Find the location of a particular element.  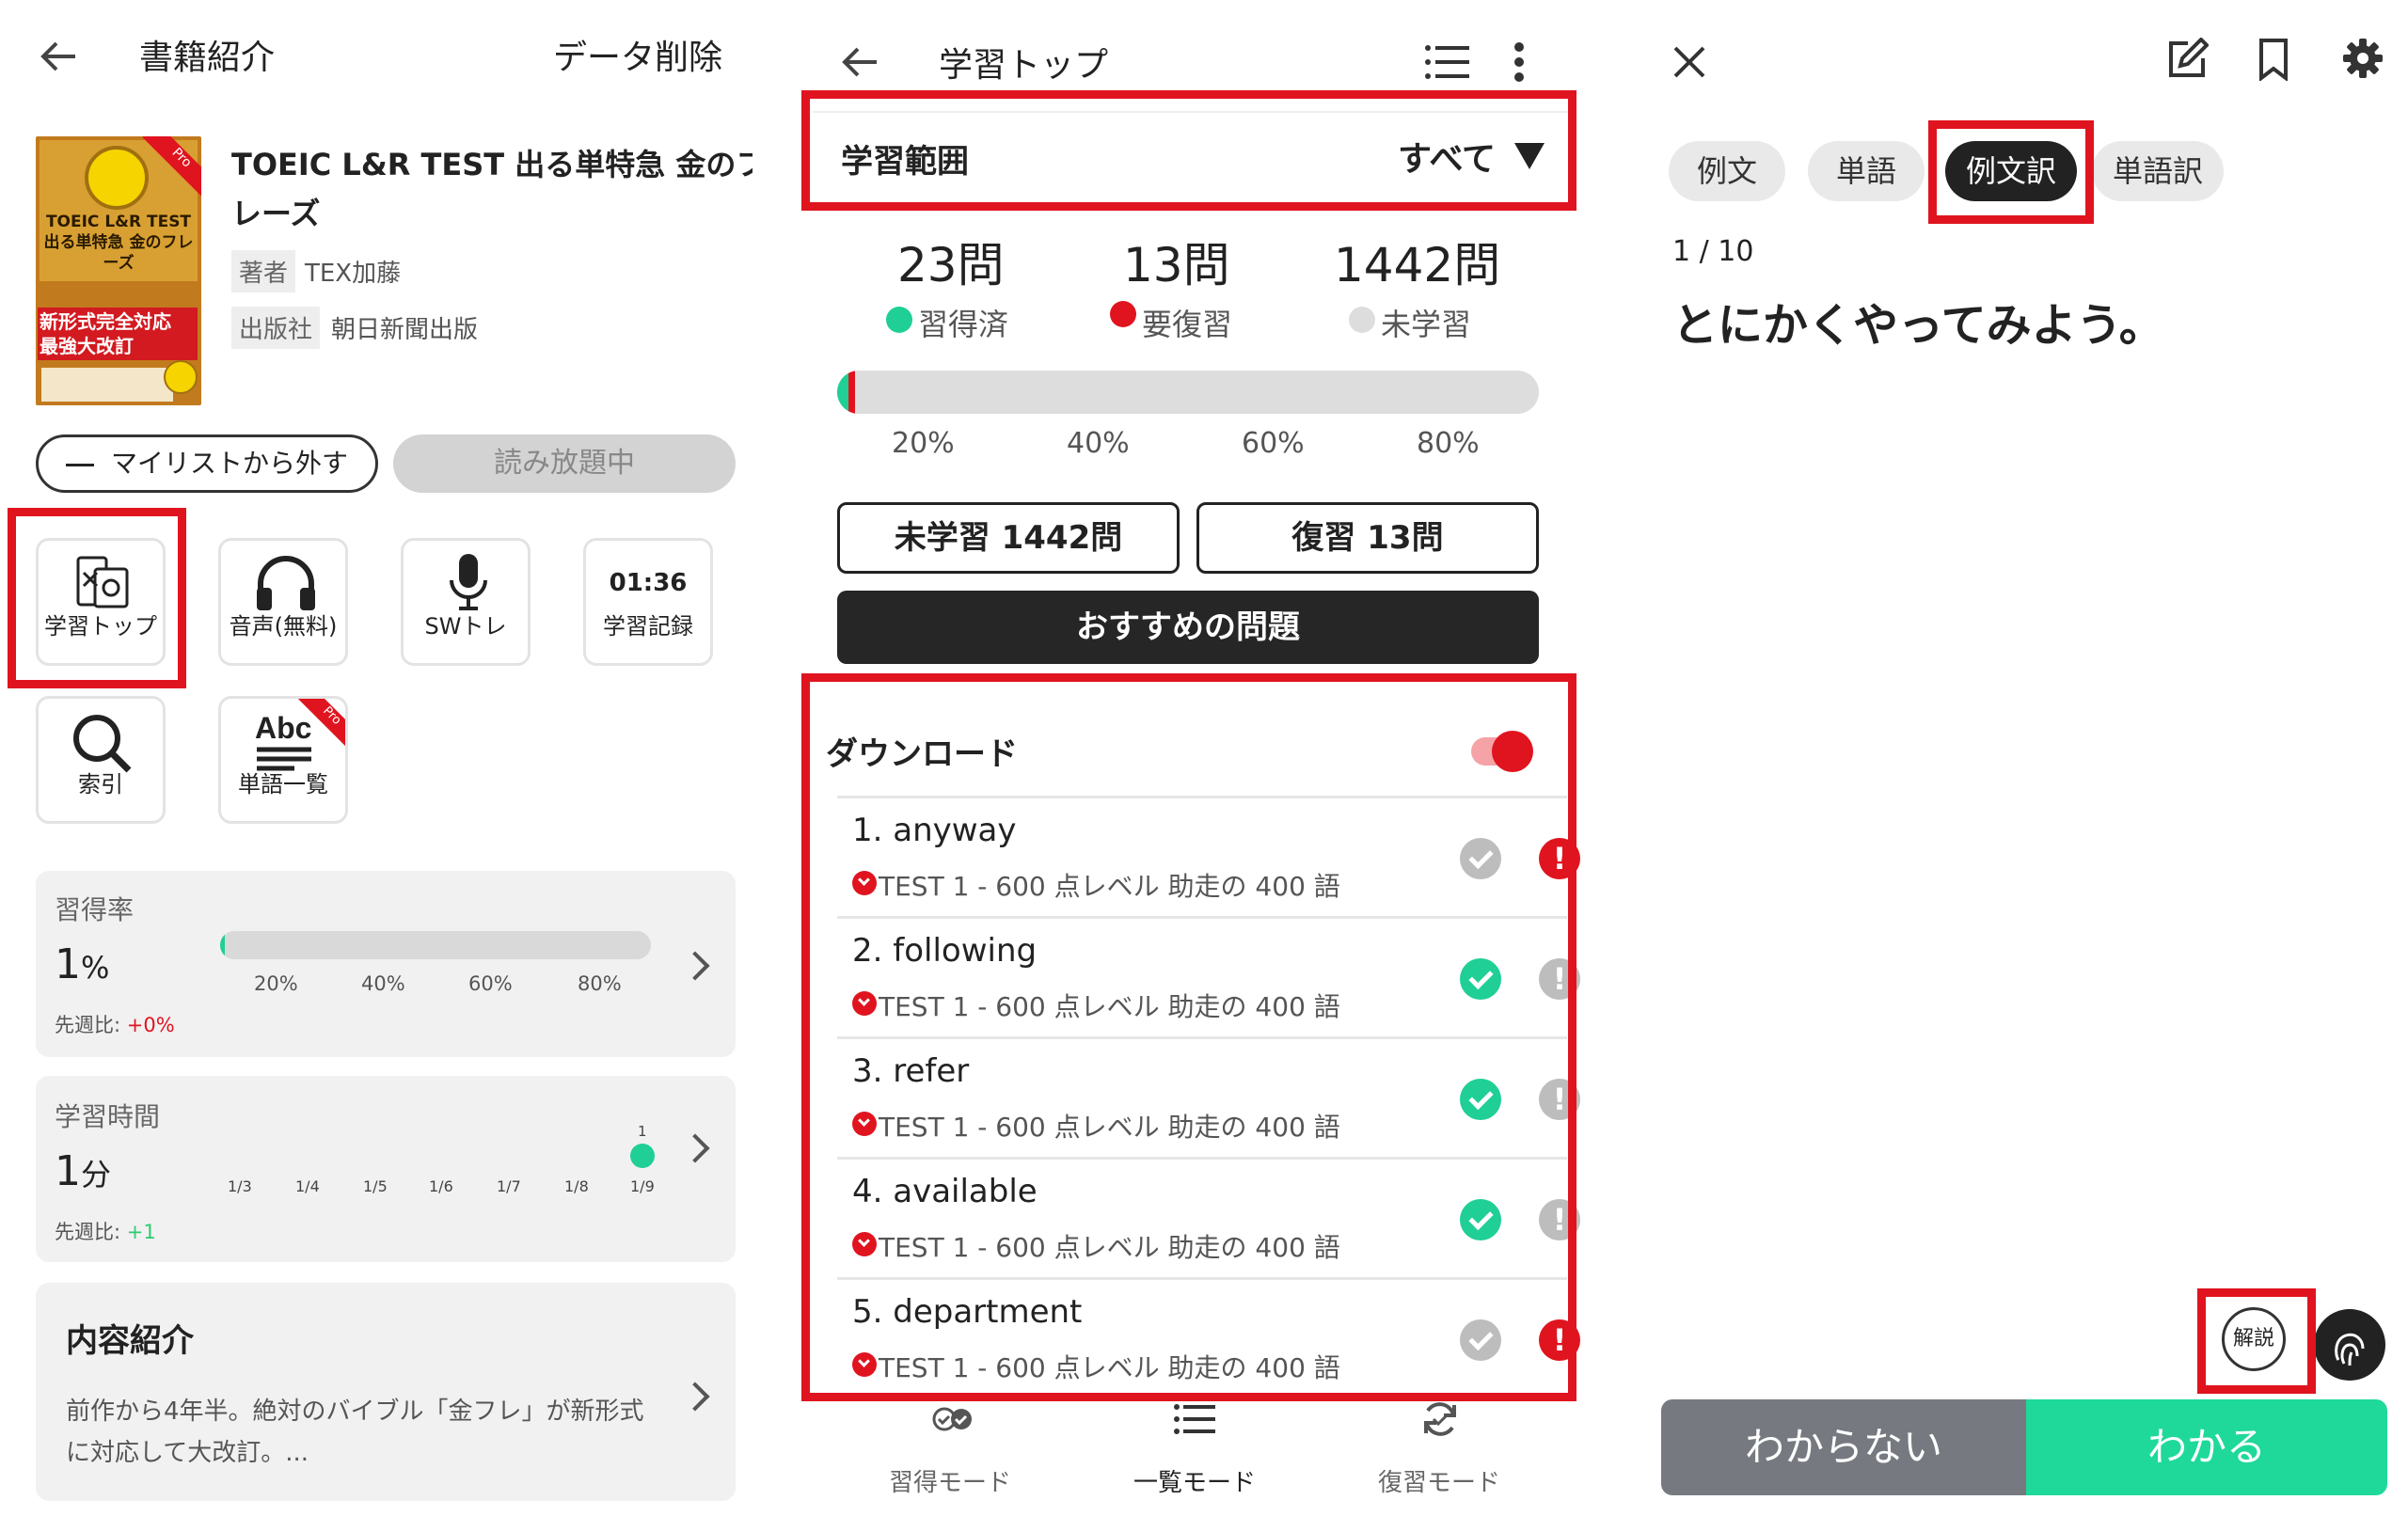

download-label: ダウンロード is located at coordinates (922, 754).